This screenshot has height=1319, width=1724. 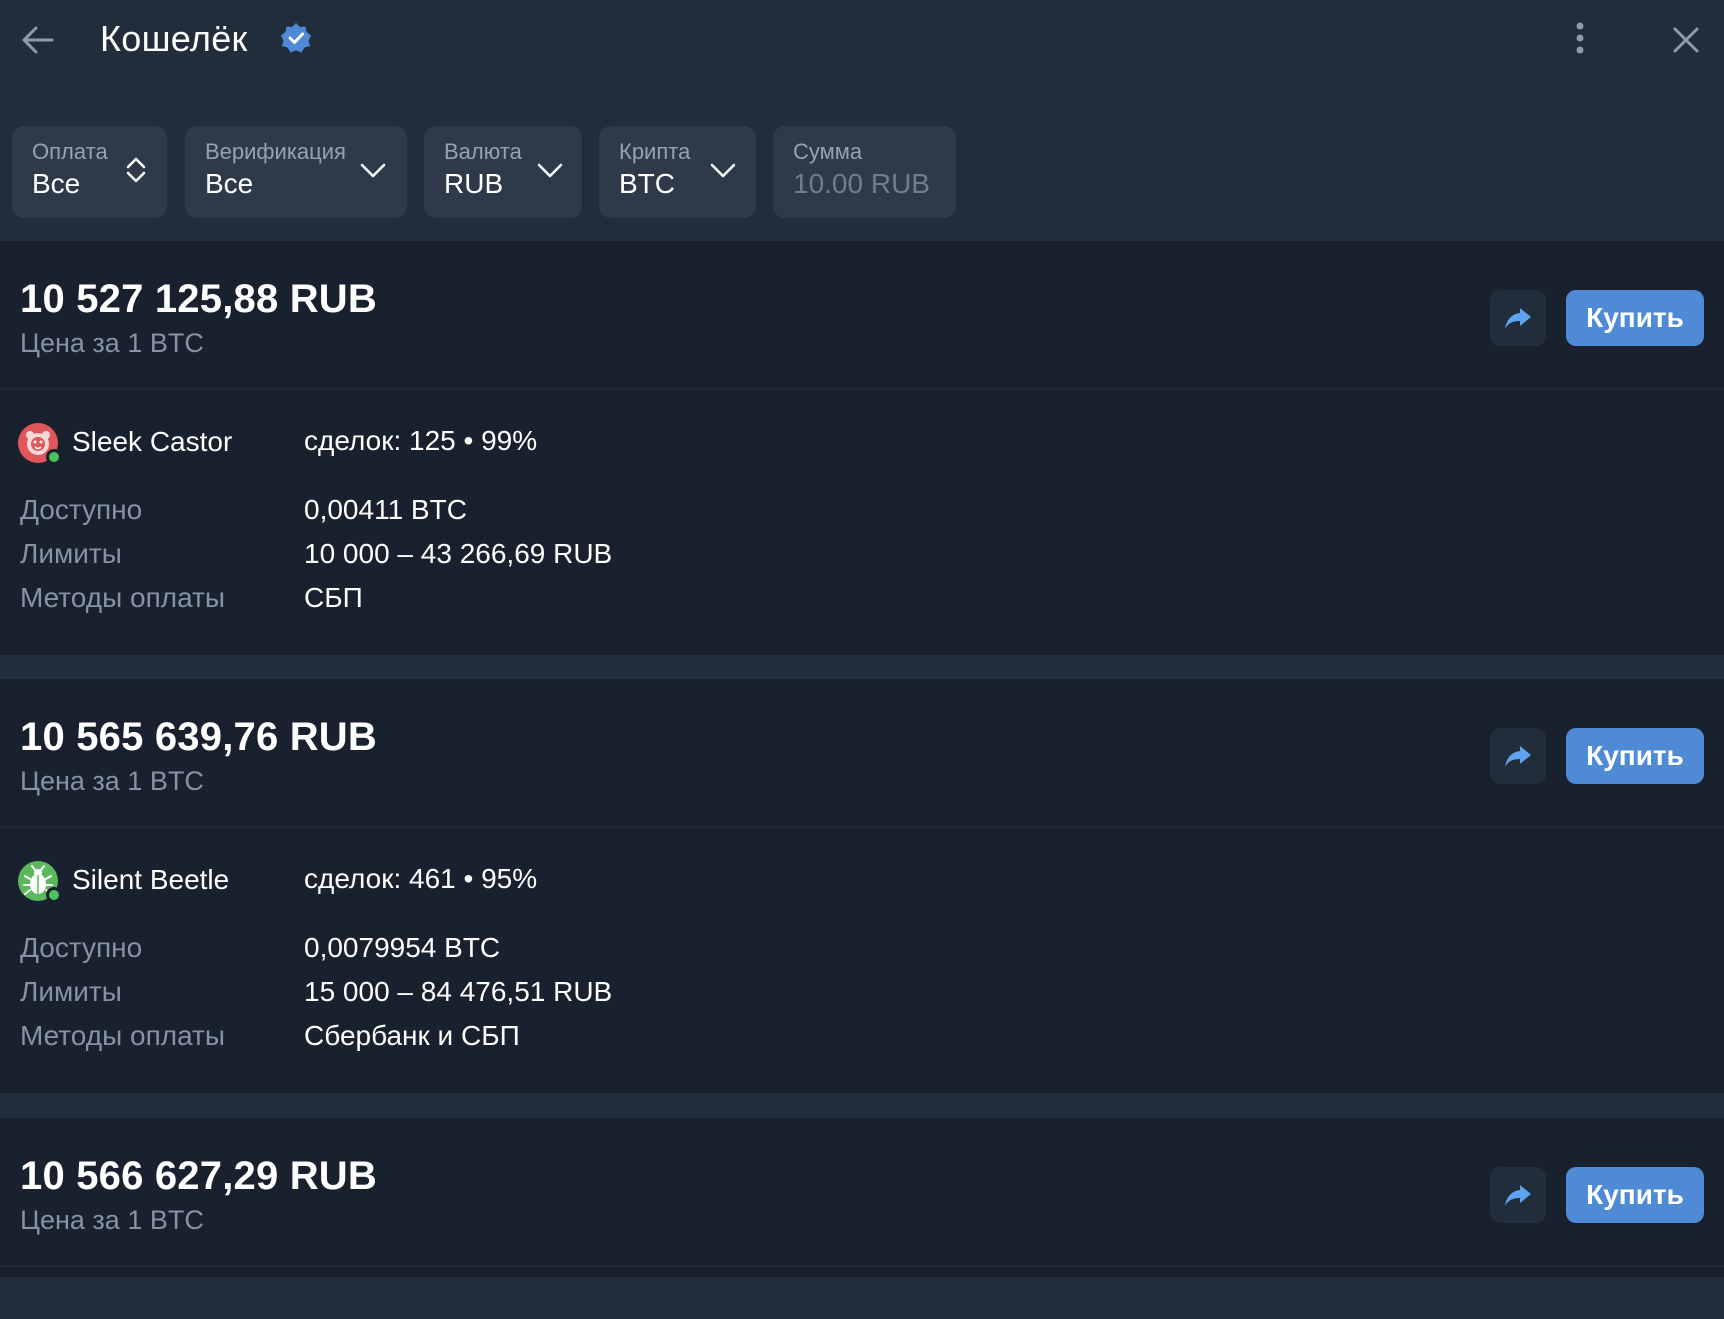 I want to click on filter-label: Верификация, so click(x=275, y=151).